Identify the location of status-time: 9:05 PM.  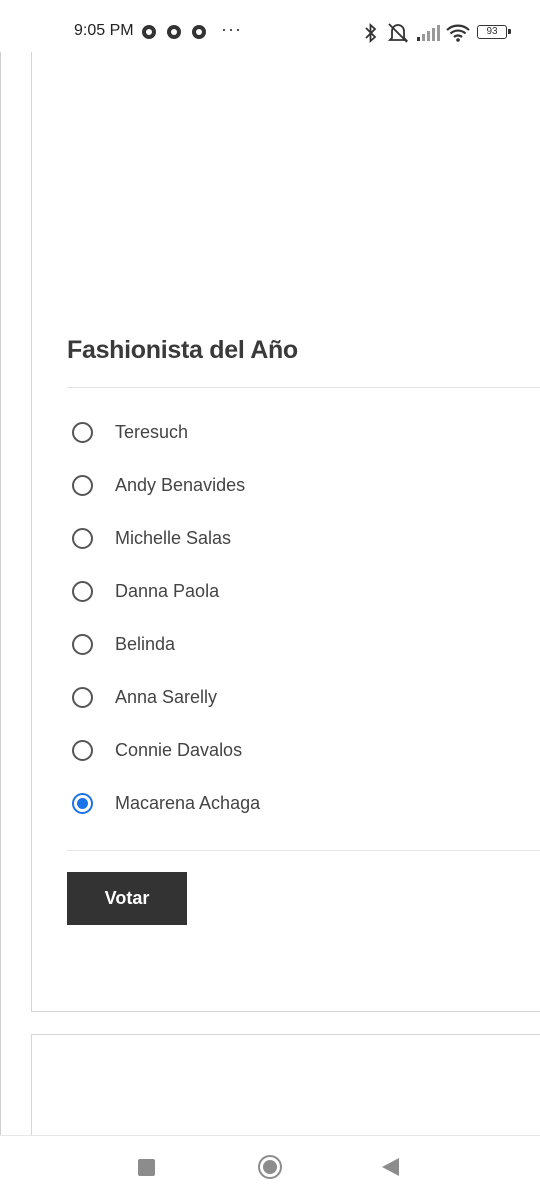
(104, 30).